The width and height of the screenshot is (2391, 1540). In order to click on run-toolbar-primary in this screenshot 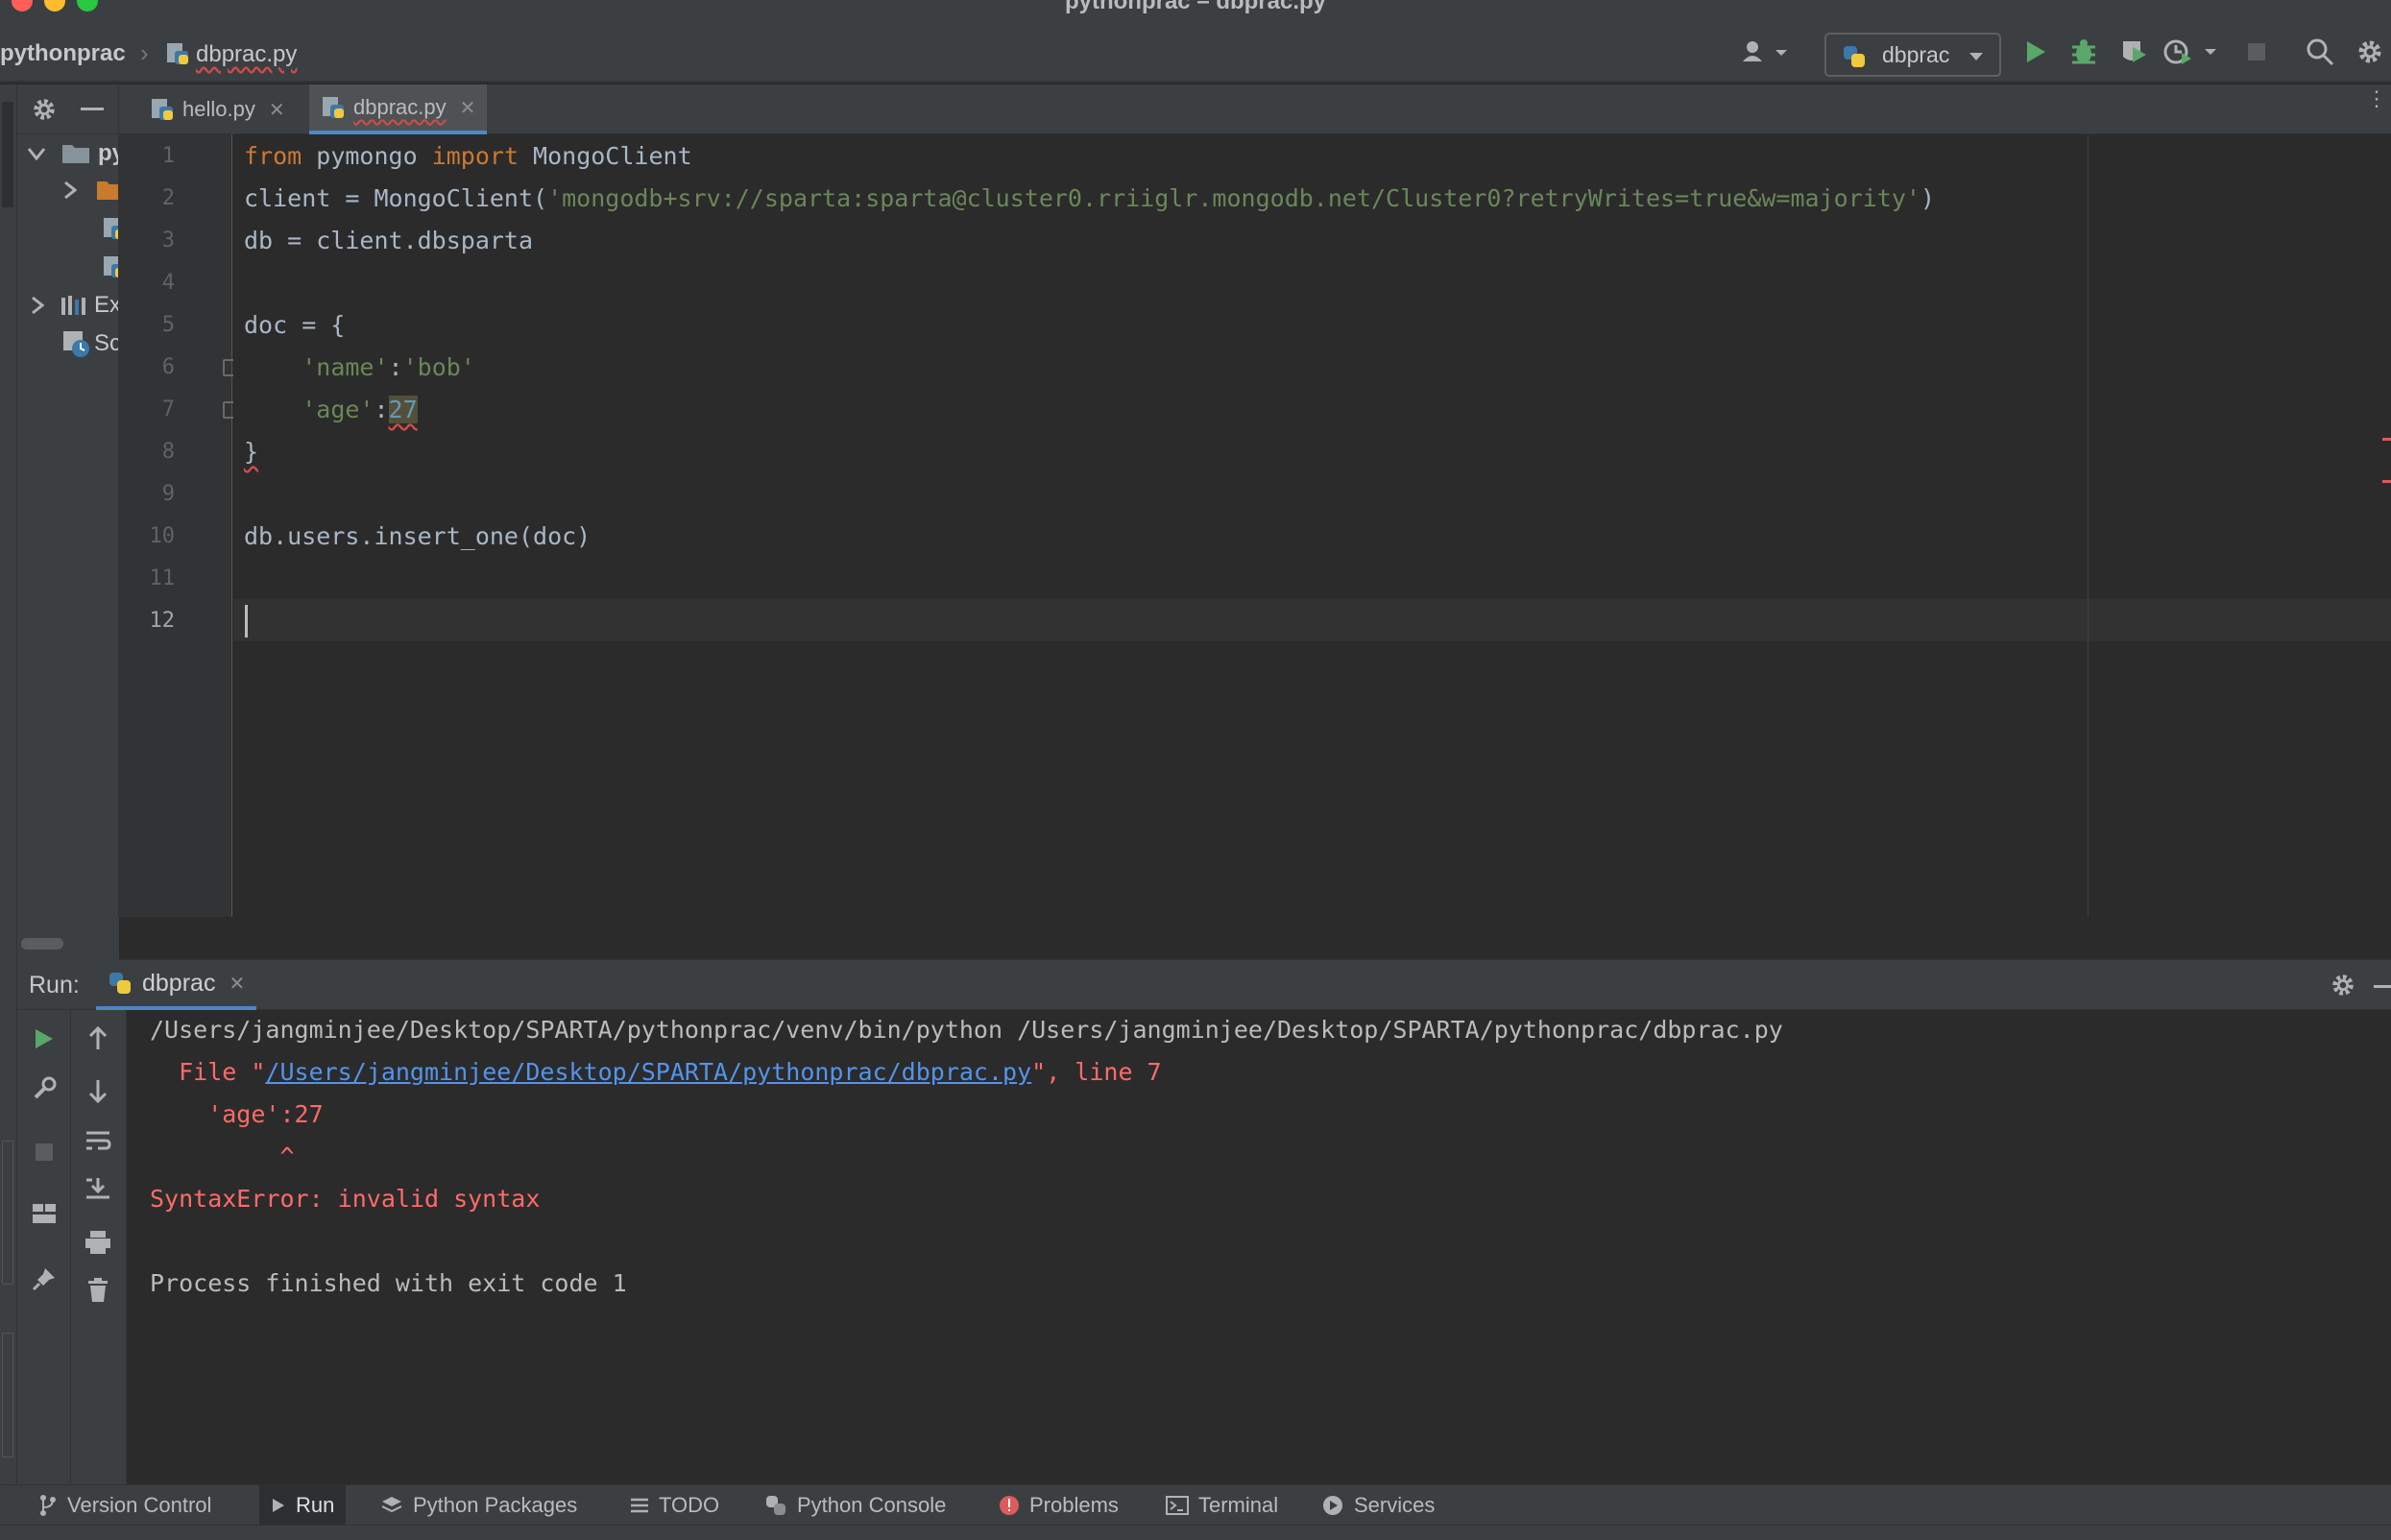, I will do `click(44, 1247)`.